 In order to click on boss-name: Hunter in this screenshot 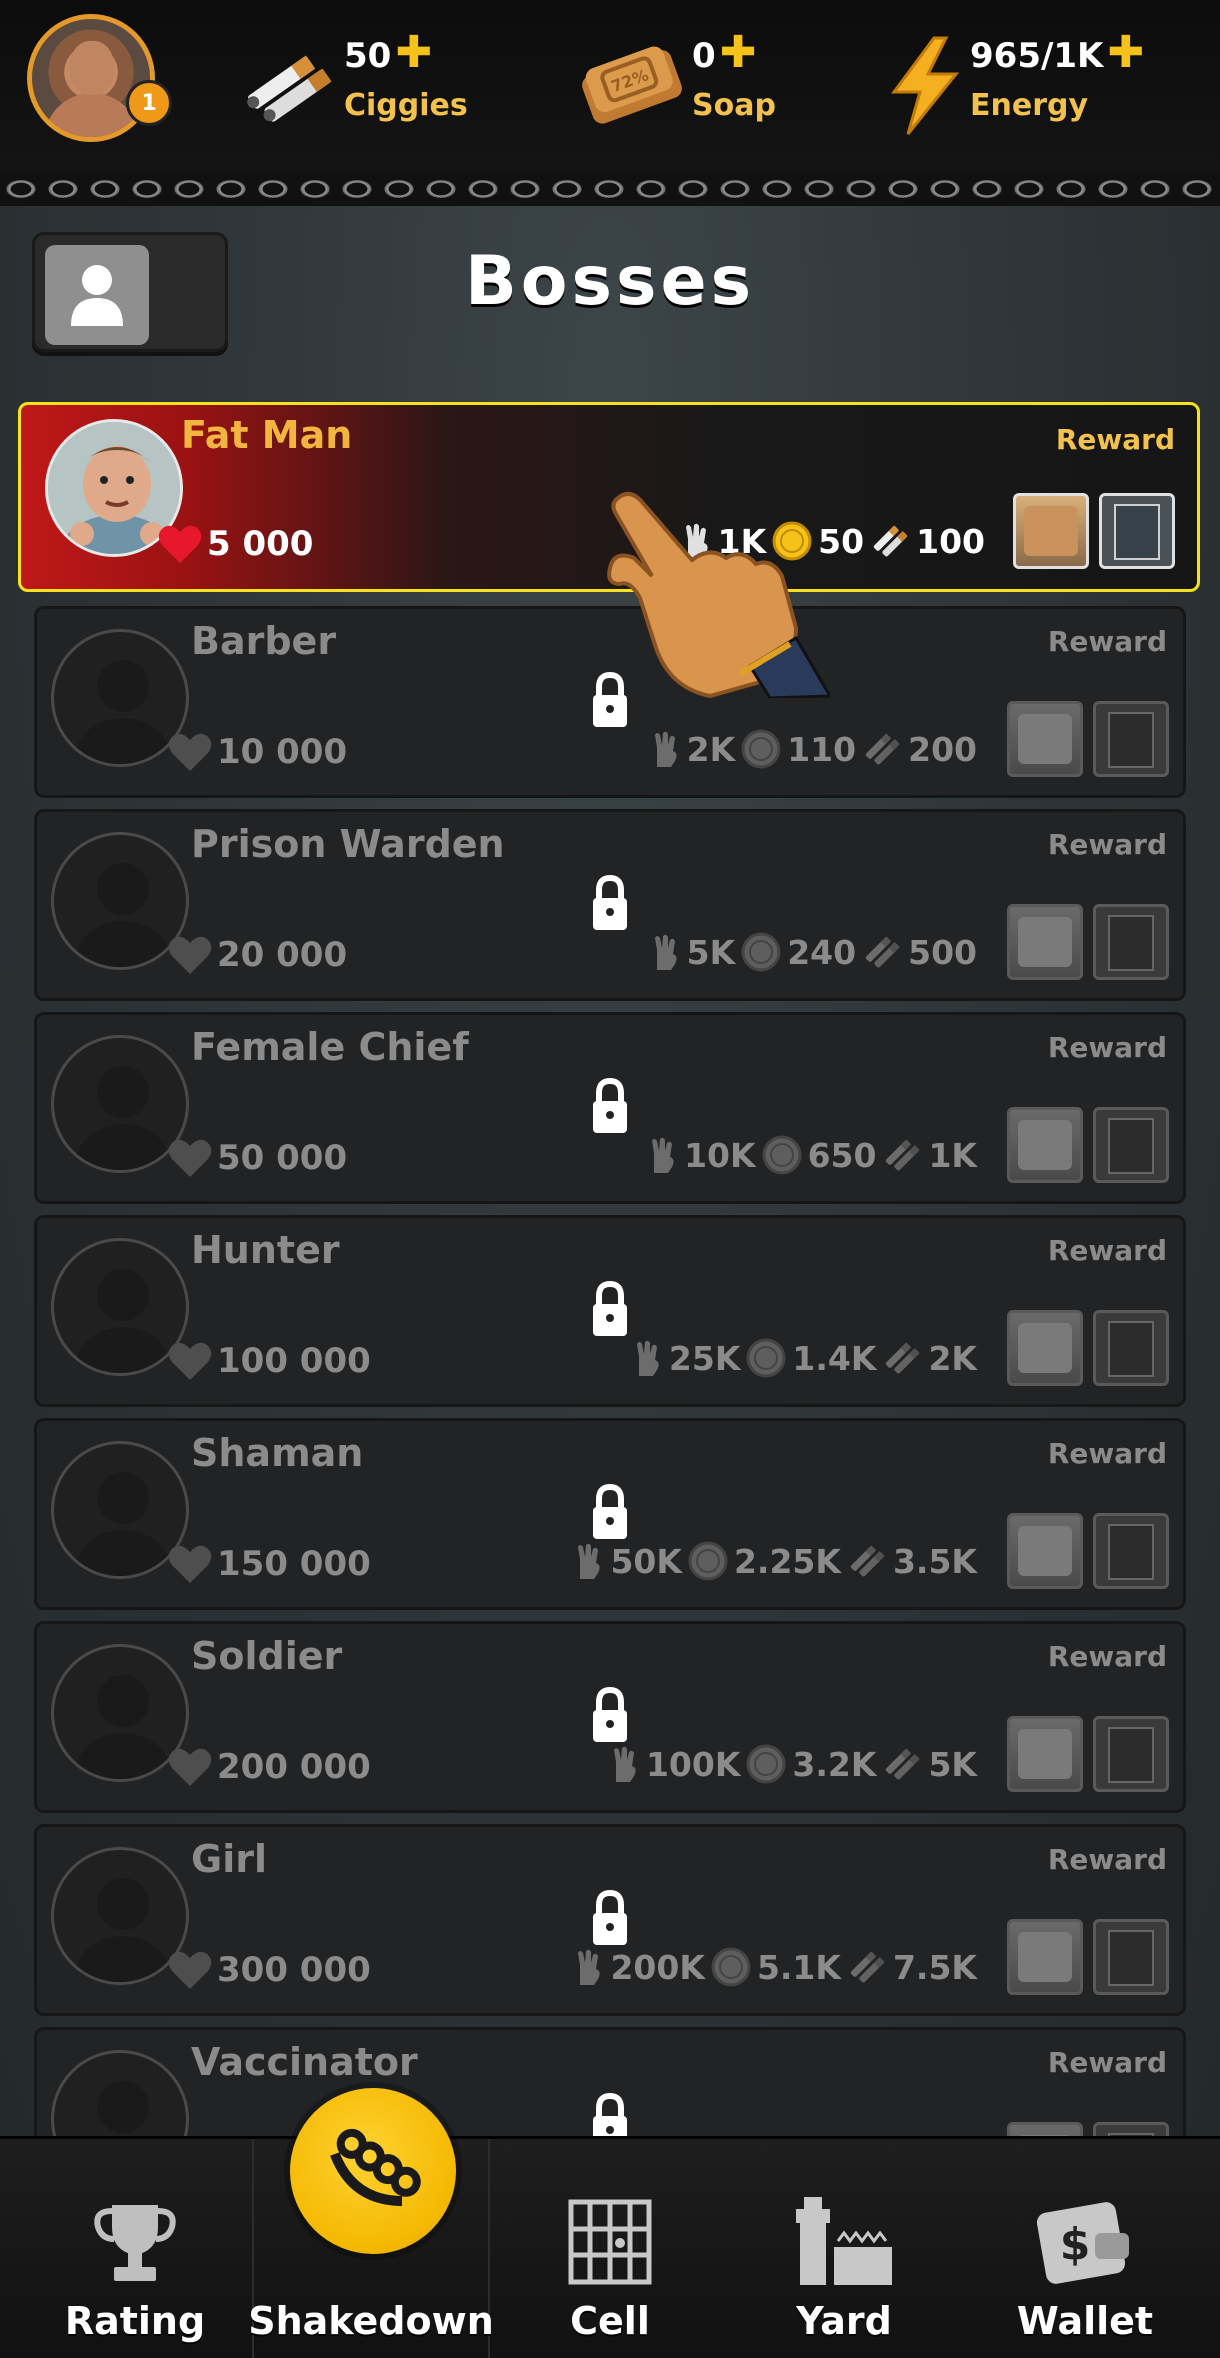, I will do `click(265, 1250)`.